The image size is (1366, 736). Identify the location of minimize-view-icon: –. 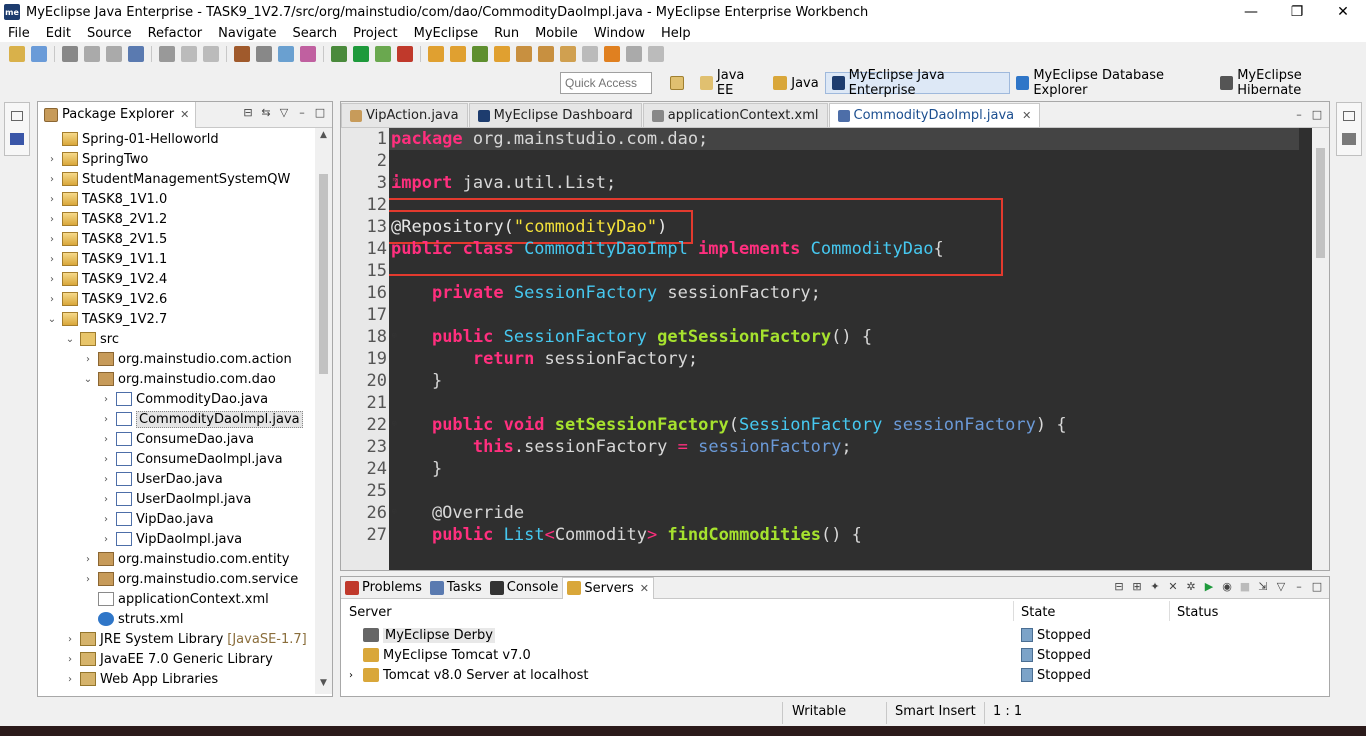
(1299, 588).